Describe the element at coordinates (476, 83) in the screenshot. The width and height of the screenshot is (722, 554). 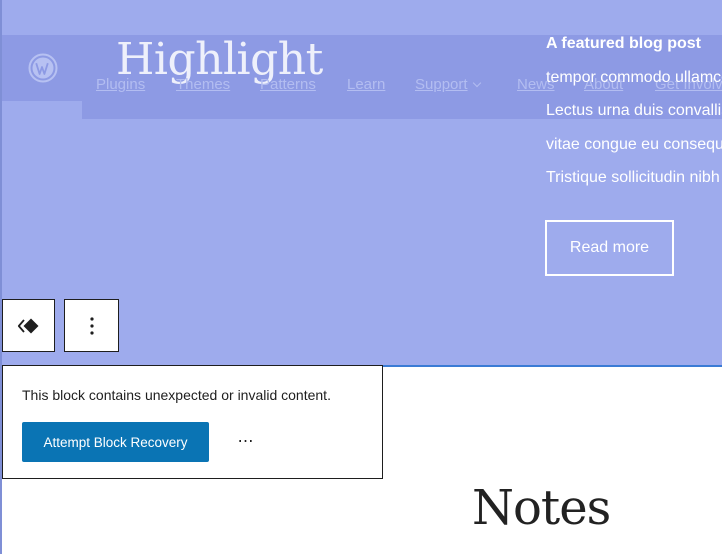
I see `chevron-down-icon` at that location.